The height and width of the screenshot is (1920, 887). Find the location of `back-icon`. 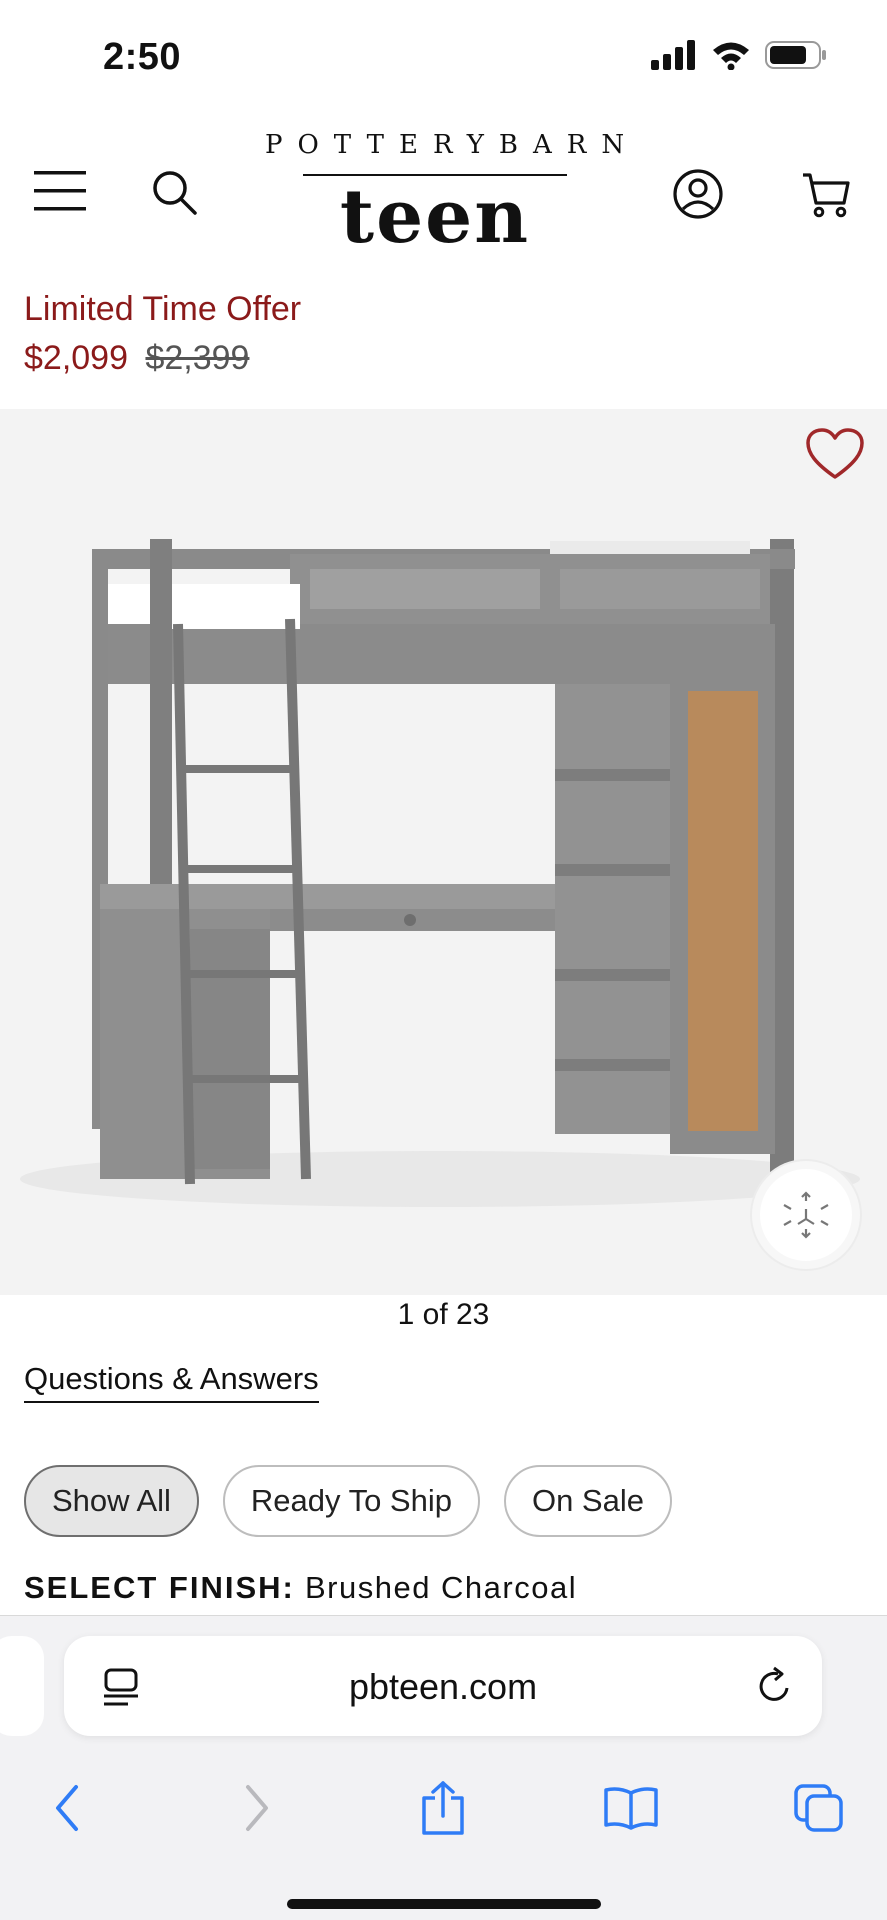

back-icon is located at coordinates (67, 1808).